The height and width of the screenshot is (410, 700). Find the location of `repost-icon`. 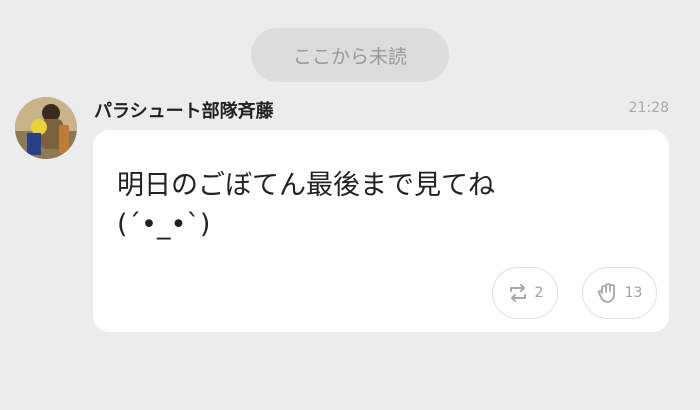

repost-icon is located at coordinates (518, 293).